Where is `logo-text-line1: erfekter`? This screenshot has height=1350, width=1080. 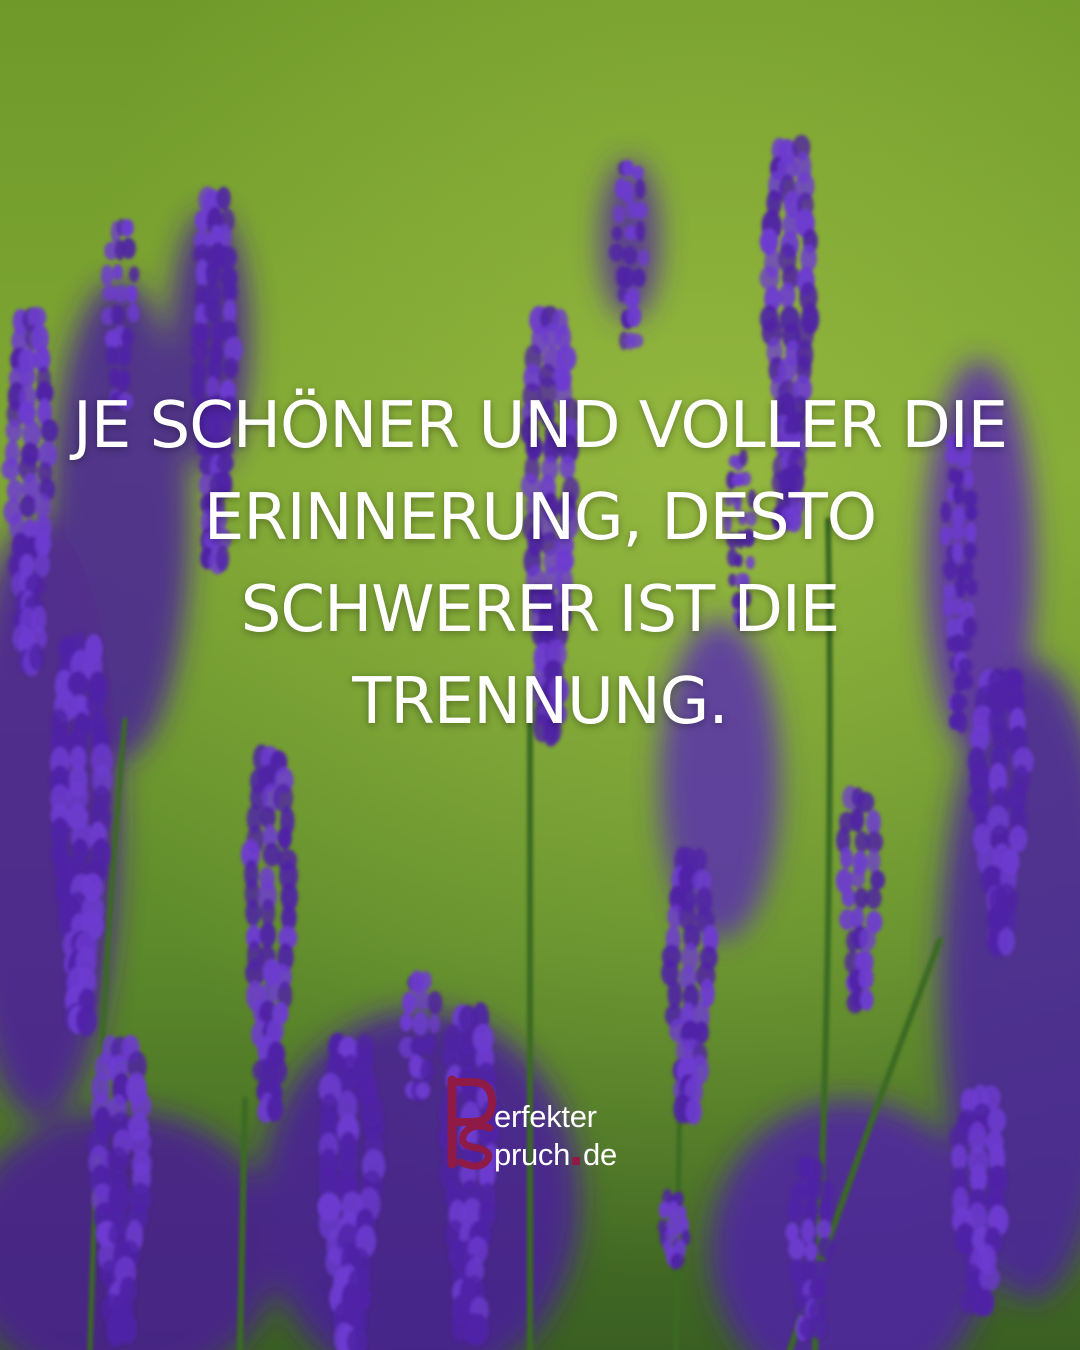 logo-text-line1: erfekter is located at coordinates (545, 1116).